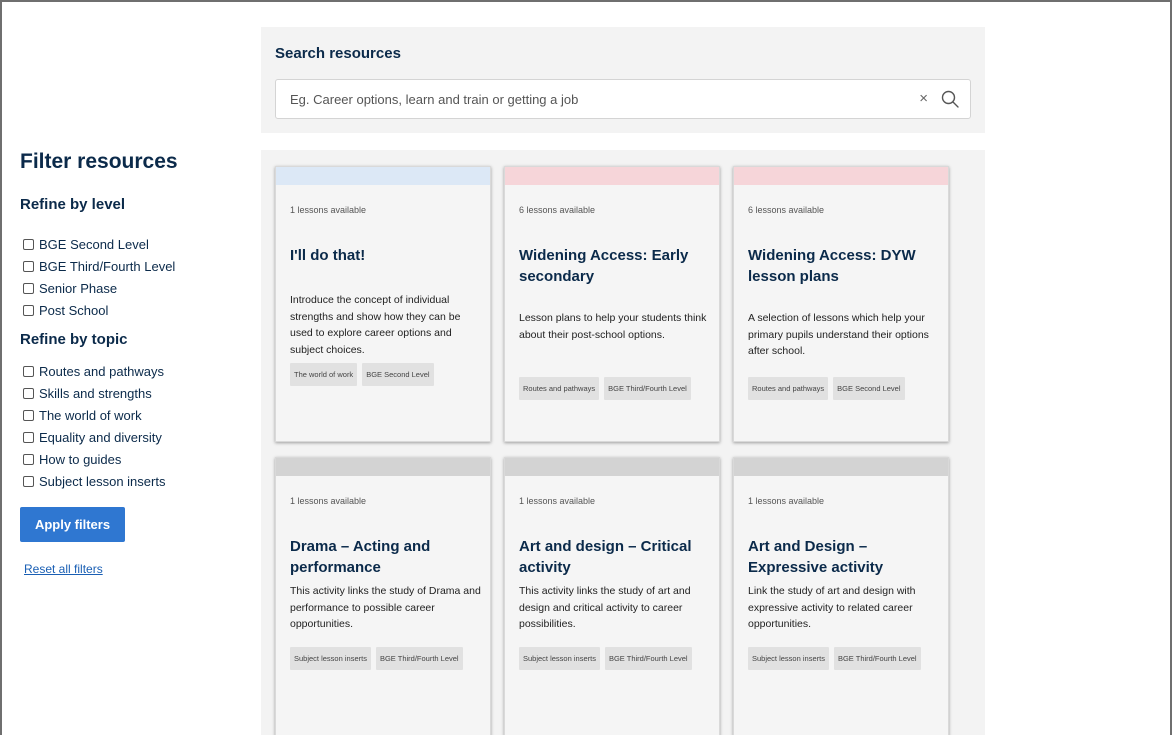  I want to click on search-panel: Search resources ×, so click(623, 80).